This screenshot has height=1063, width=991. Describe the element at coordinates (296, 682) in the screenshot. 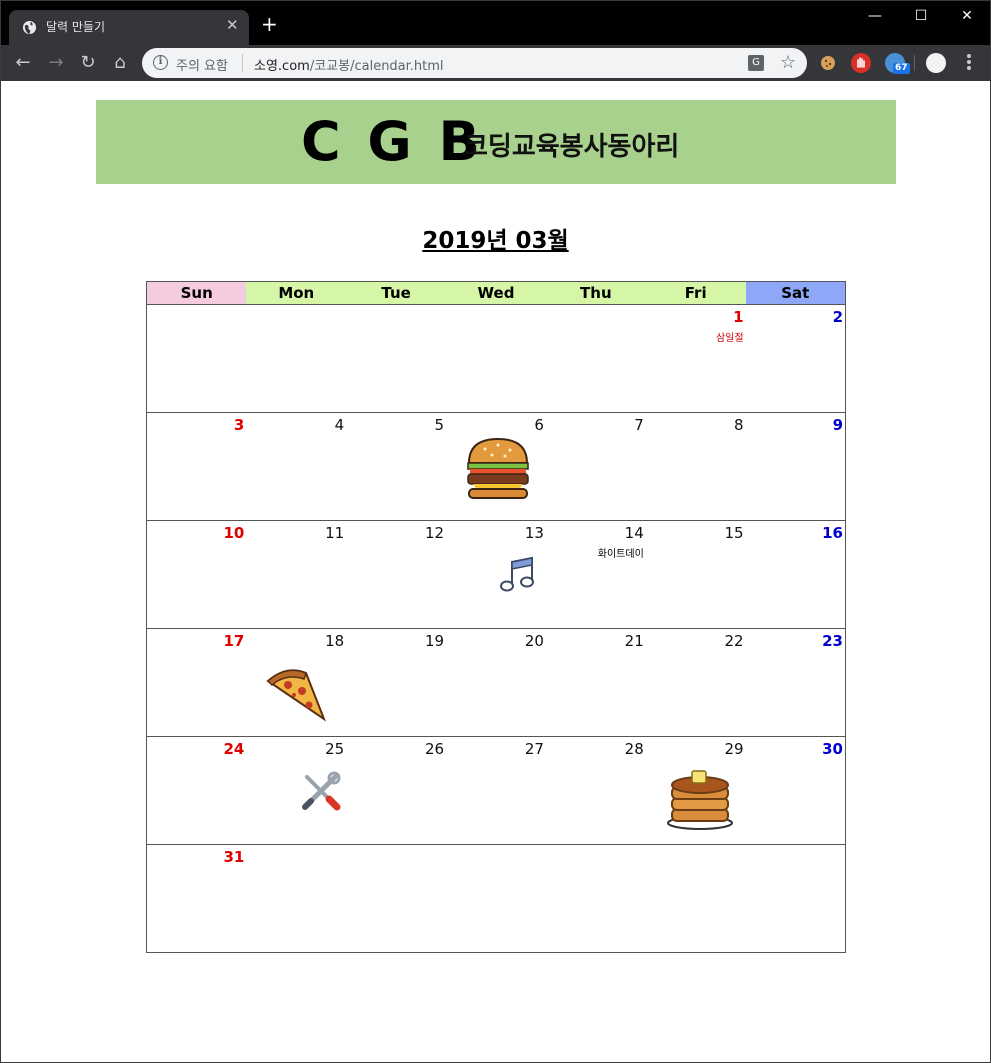

I see `calendar-day-cell: 18` at that location.